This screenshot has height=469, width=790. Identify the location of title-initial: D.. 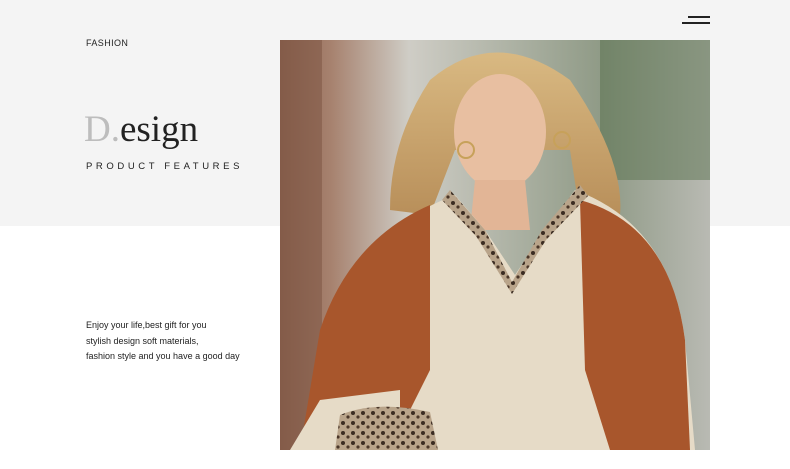
(102, 129).